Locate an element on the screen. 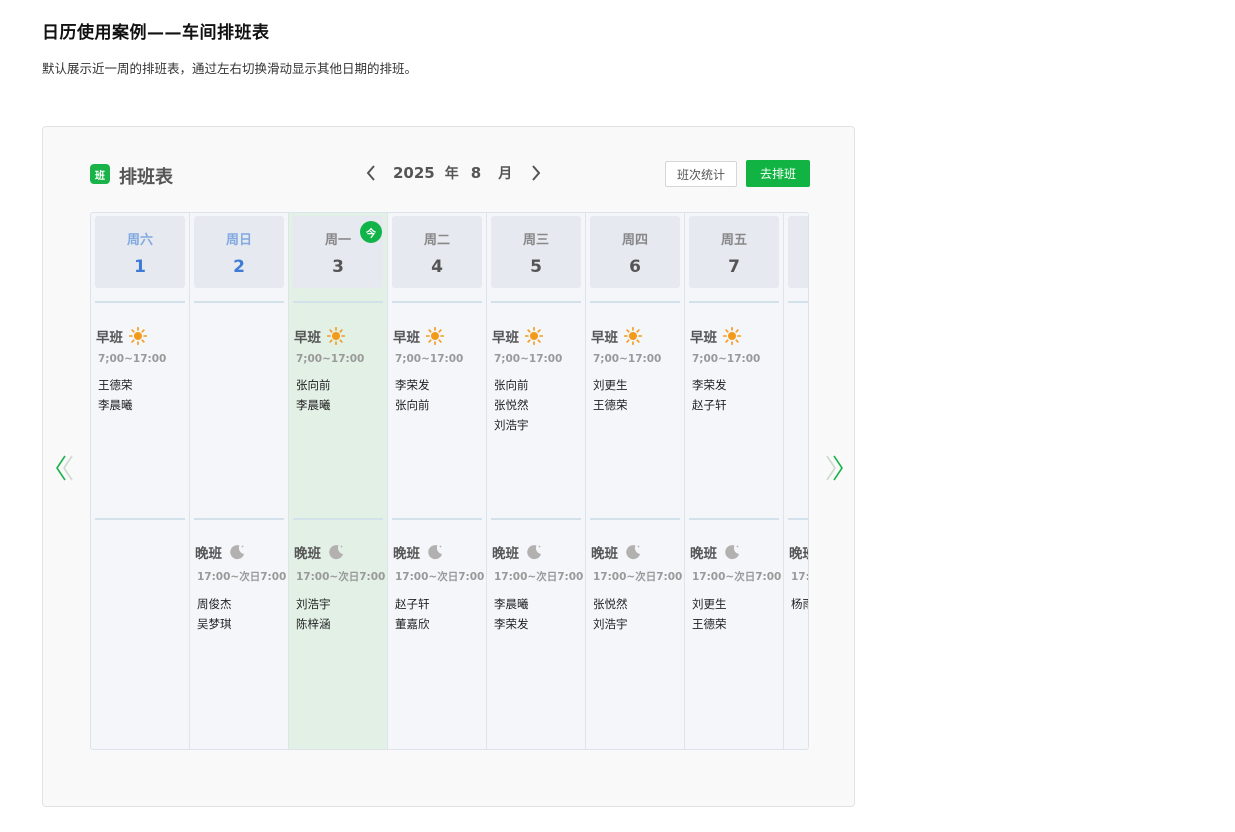 The height and width of the screenshot is (832, 1235). weekday-label: 周四 is located at coordinates (634, 240).